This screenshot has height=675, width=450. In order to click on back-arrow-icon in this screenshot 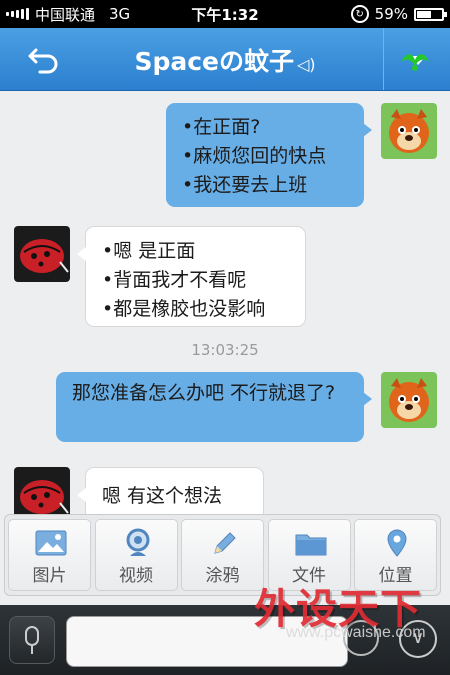, I will do `click(43, 61)`.